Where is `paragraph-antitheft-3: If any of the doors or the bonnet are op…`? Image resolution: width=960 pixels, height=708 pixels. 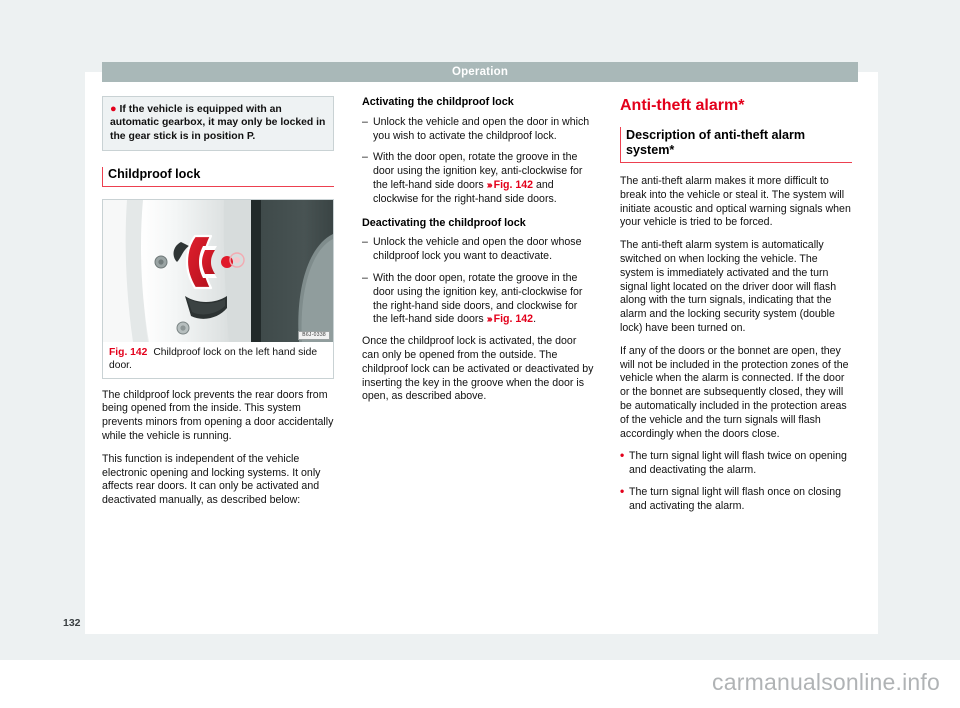
paragraph-antitheft-3: If any of the doors or the bonnet are op… is located at coordinates (734, 392).